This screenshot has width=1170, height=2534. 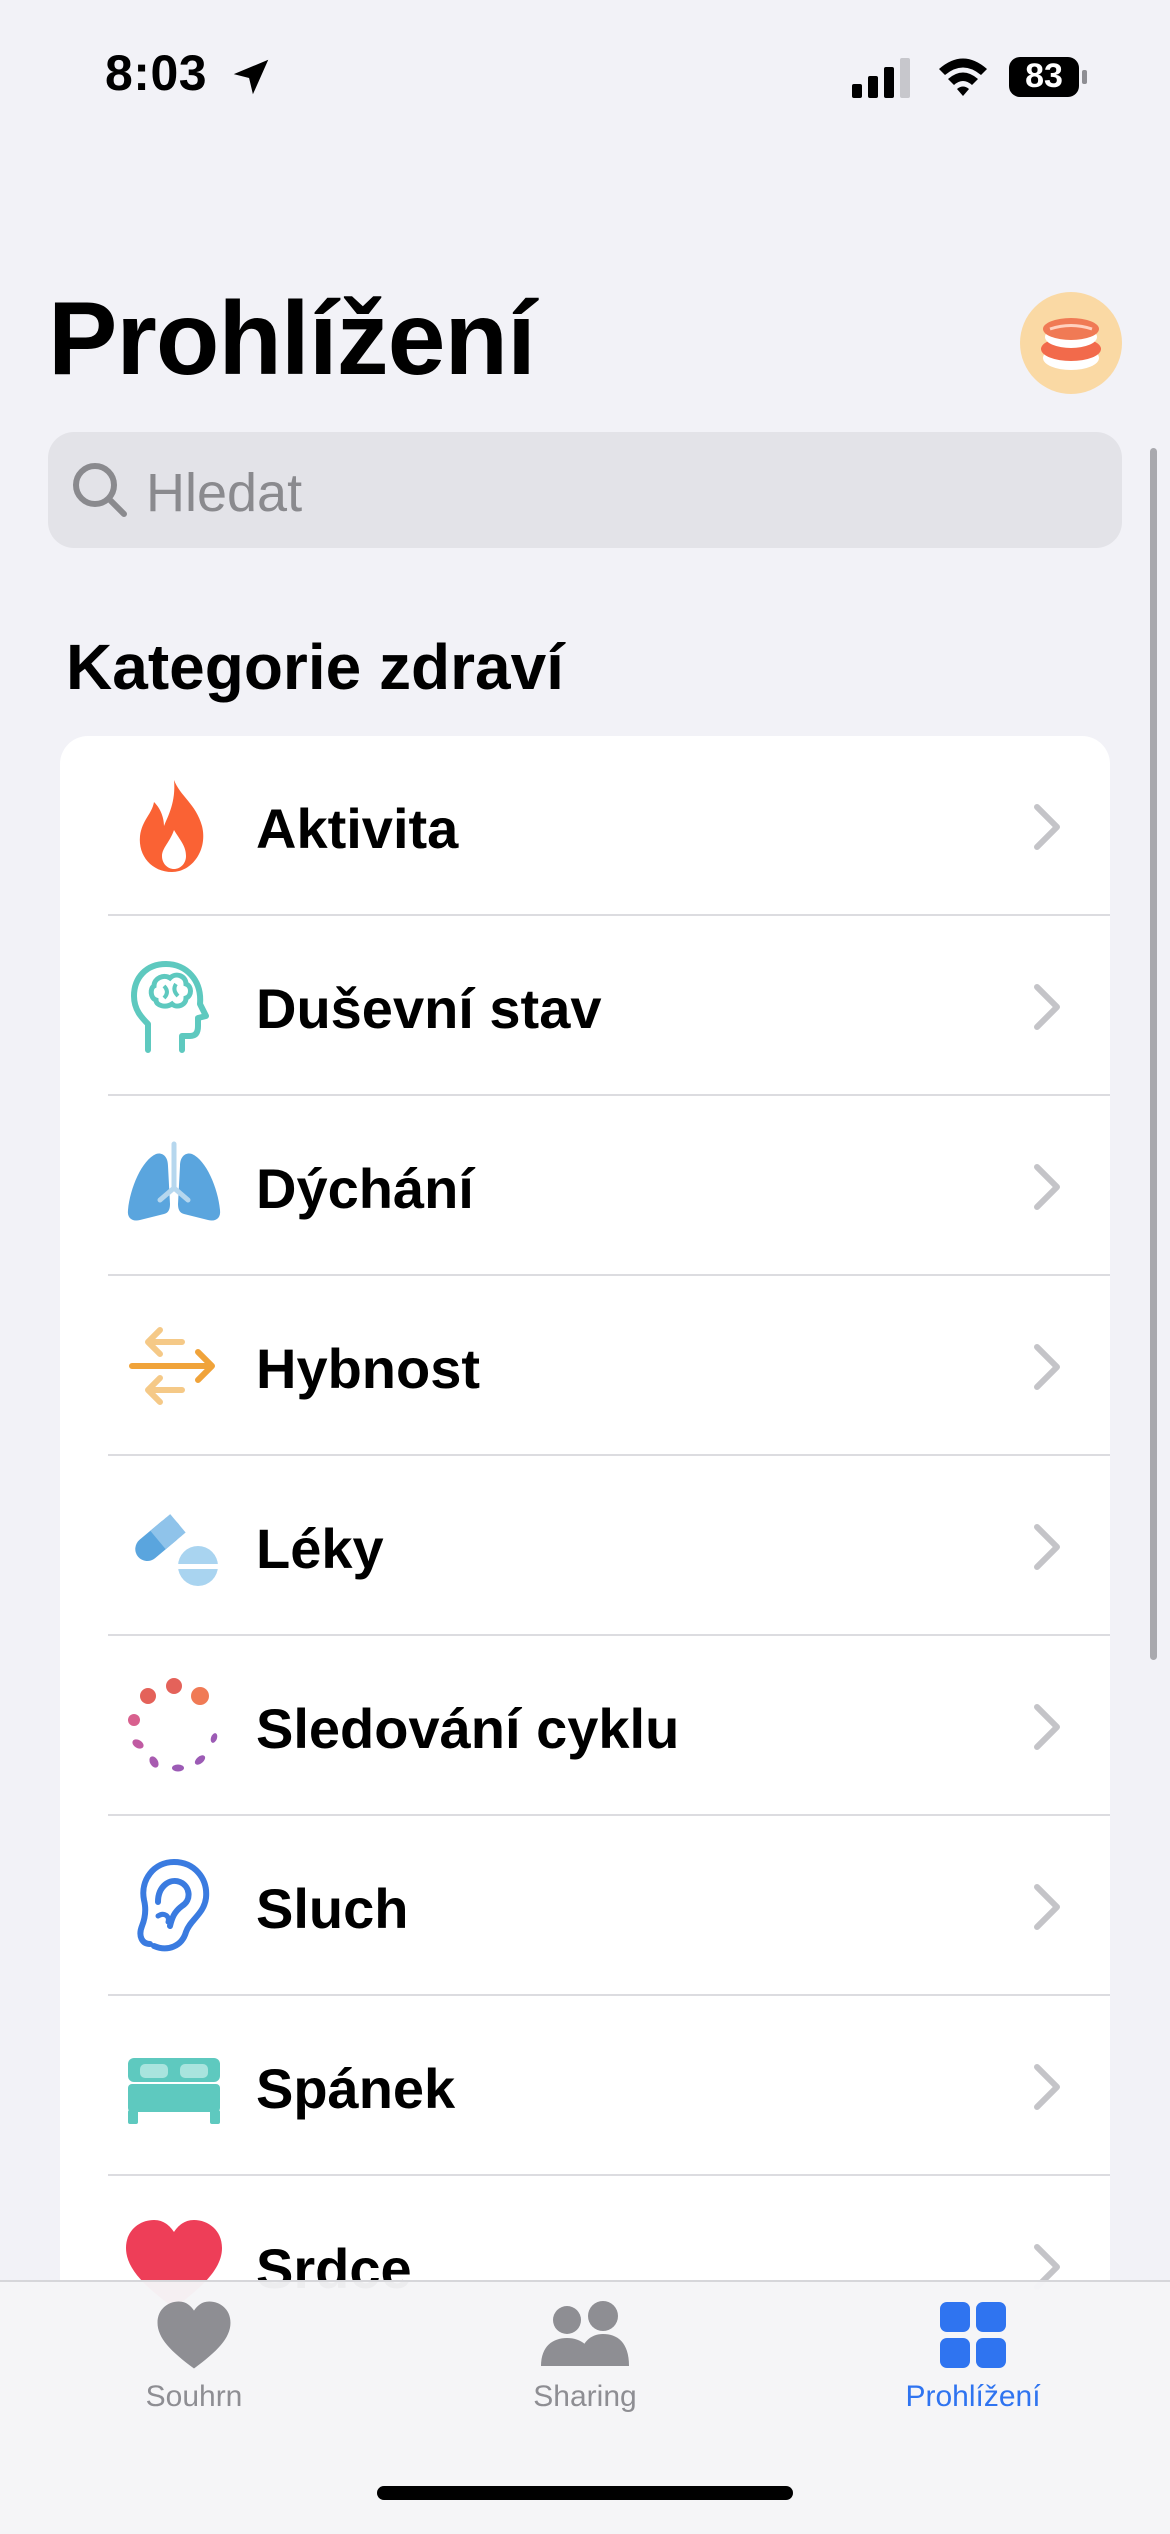 I want to click on tab-summary: Souhrn, so click(x=194, y=2375).